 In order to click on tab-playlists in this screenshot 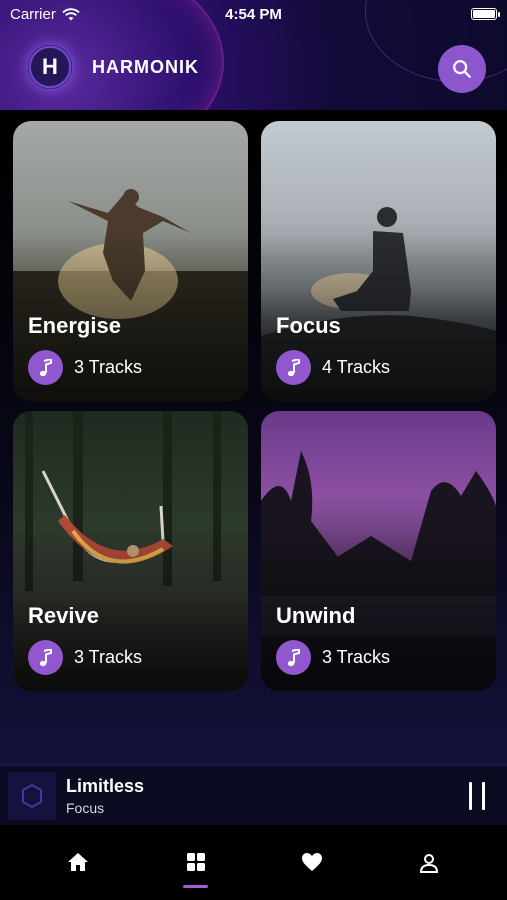, I will do `click(196, 862)`.